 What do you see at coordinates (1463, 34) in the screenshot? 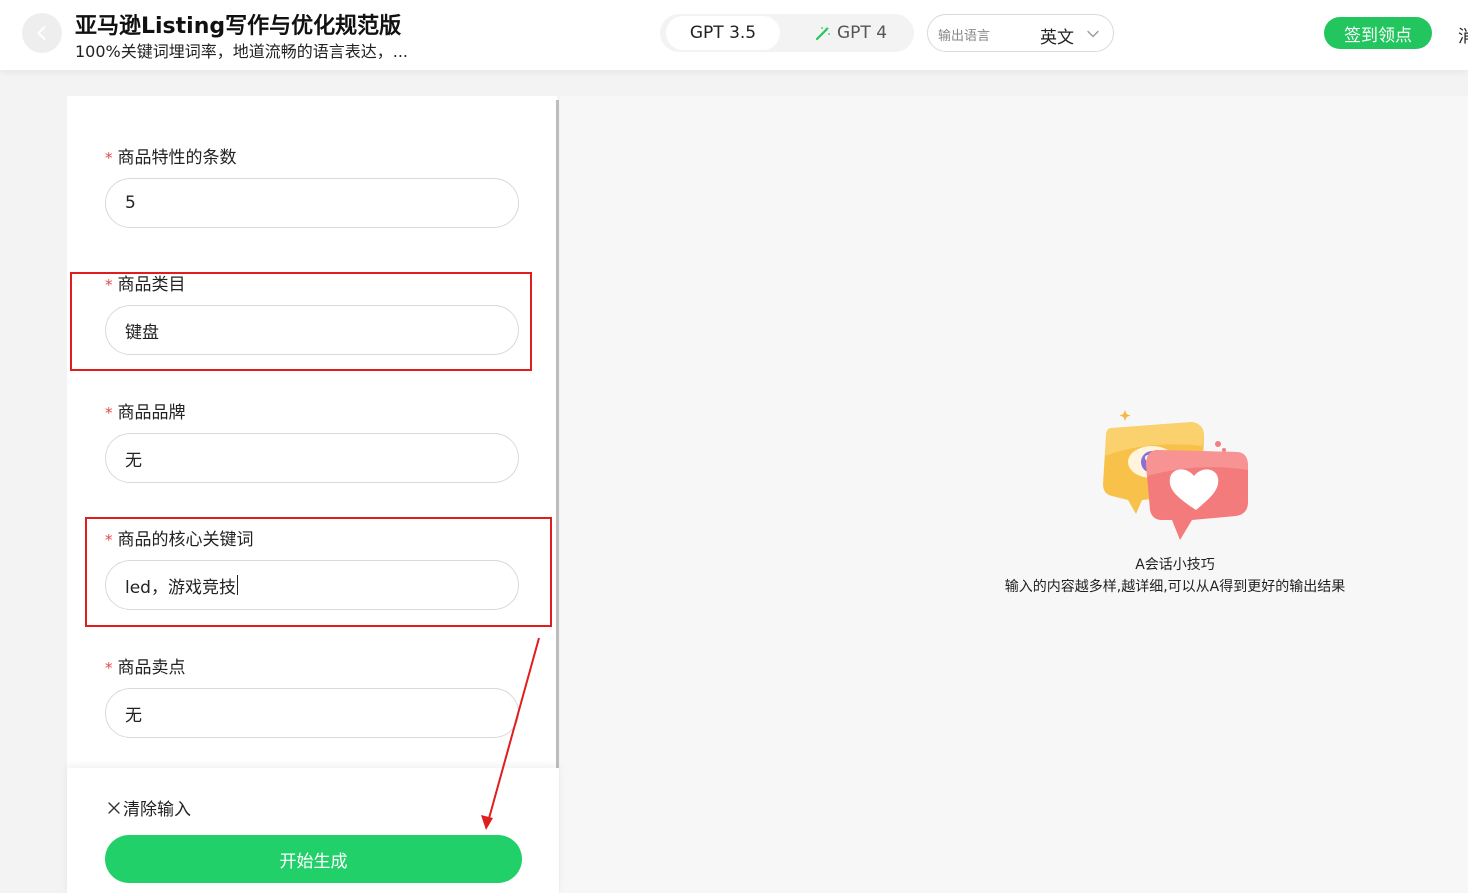
I see `header-edge-text: 消` at bounding box center [1463, 34].